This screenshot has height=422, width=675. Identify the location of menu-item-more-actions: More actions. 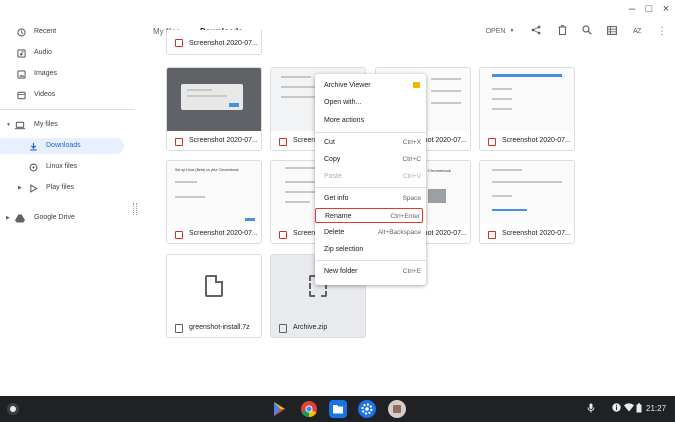
(370, 120).